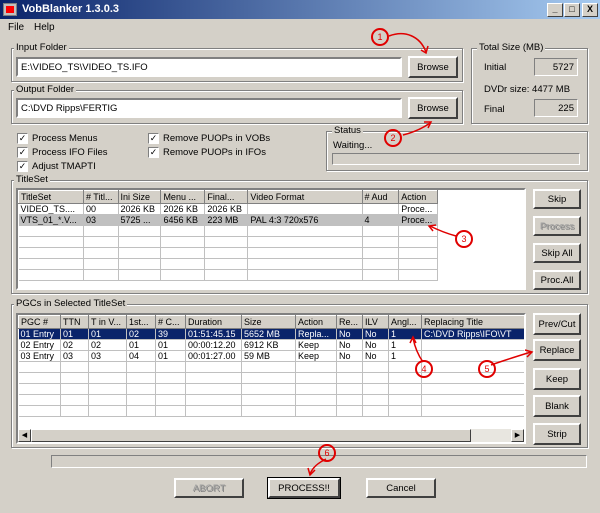 This screenshot has width=600, height=513. Describe the element at coordinates (572, 10) in the screenshot. I see `maximize-button: □` at that location.